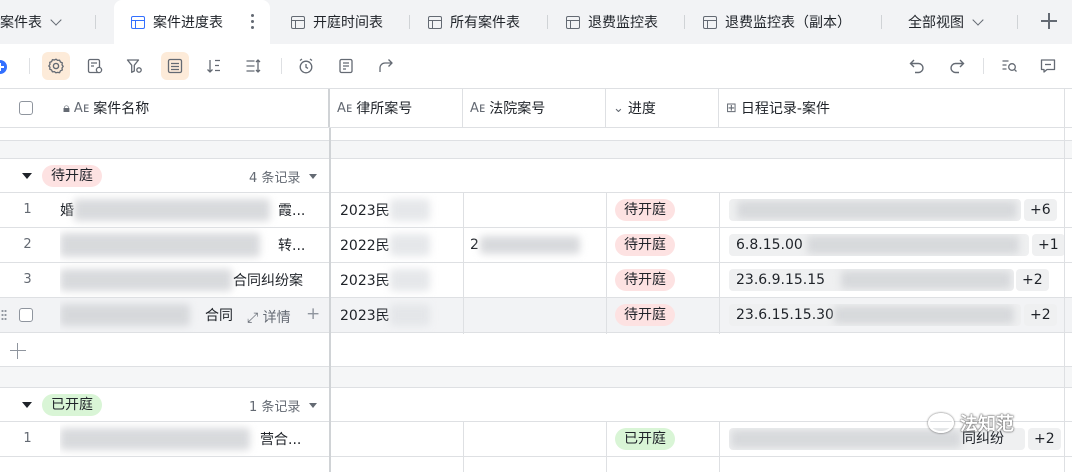 This screenshot has width=1072, height=472. What do you see at coordinates (26, 315) in the screenshot?
I see `row-checkbox` at bounding box center [26, 315].